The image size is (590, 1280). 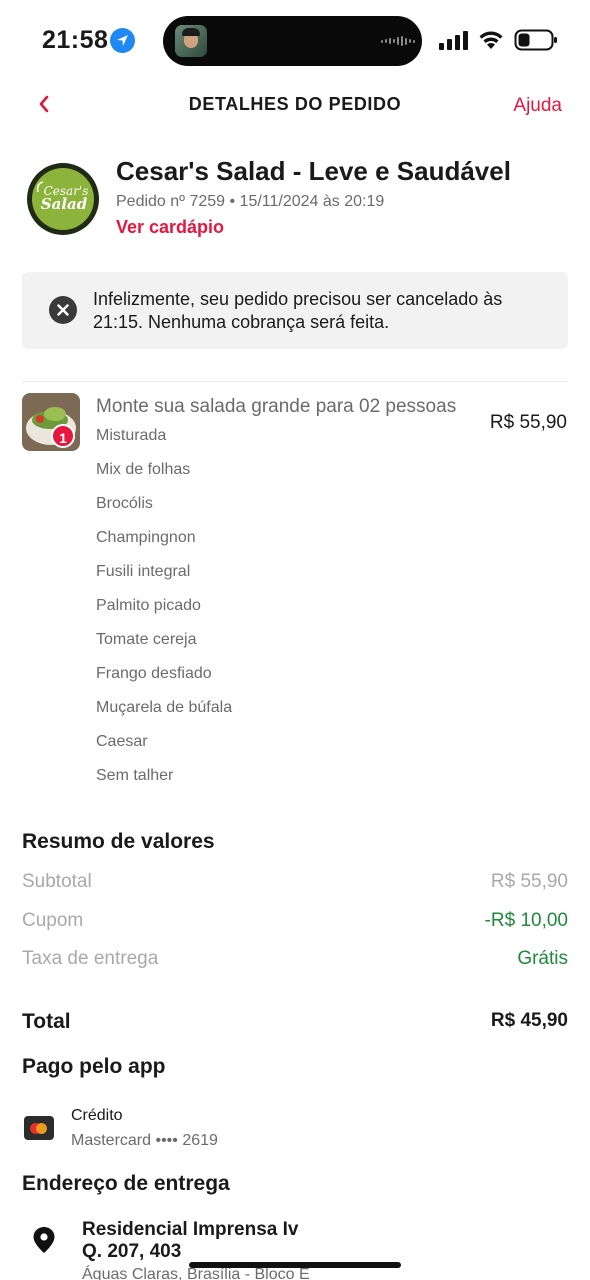 I want to click on view-menu-link: Ver cardápio, so click(x=170, y=227).